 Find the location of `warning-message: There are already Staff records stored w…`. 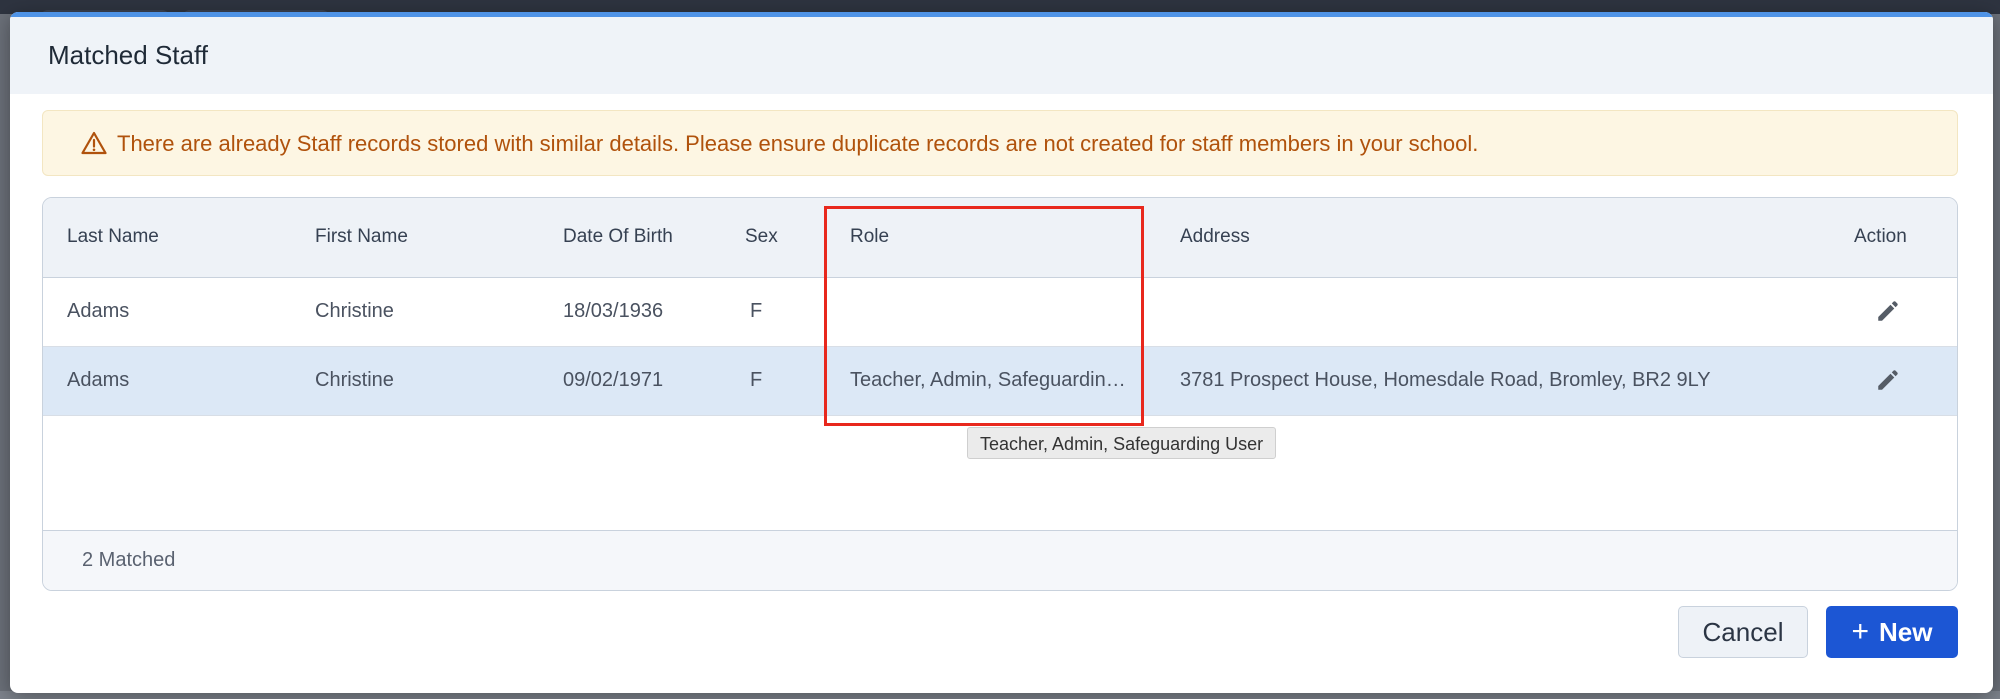

warning-message: There are already Staff records stored w… is located at coordinates (798, 143).